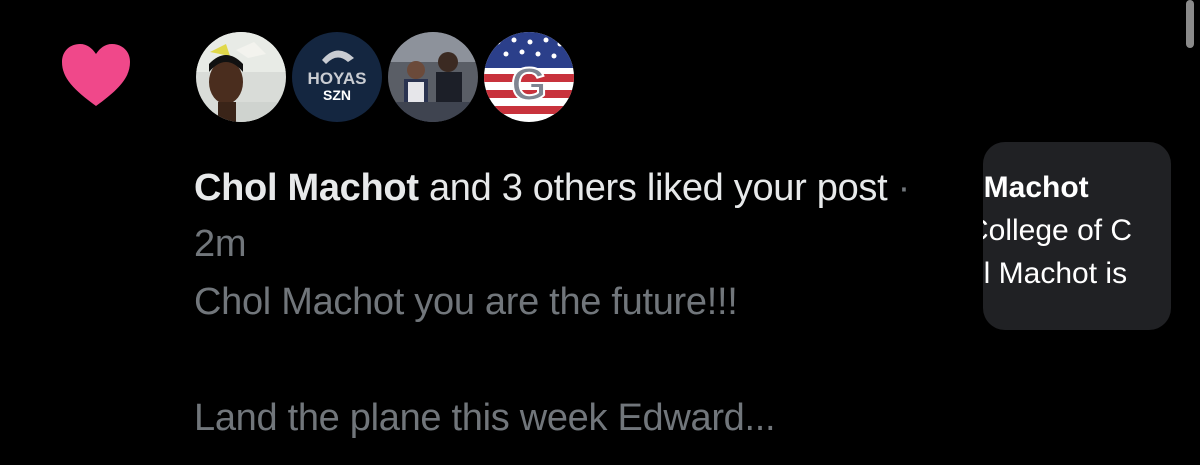 This screenshot has width=1200, height=465. What do you see at coordinates (433, 77) in the screenshot?
I see `avatar-photo` at bounding box center [433, 77].